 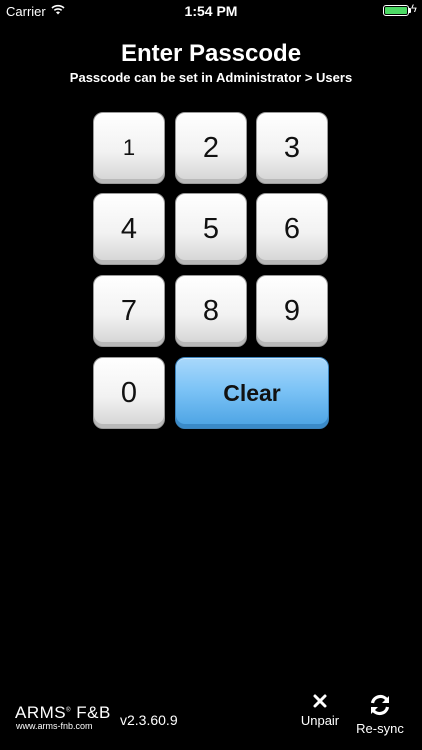 What do you see at coordinates (93, 712) in the screenshot?
I see `brand-suffix: F&B` at bounding box center [93, 712].